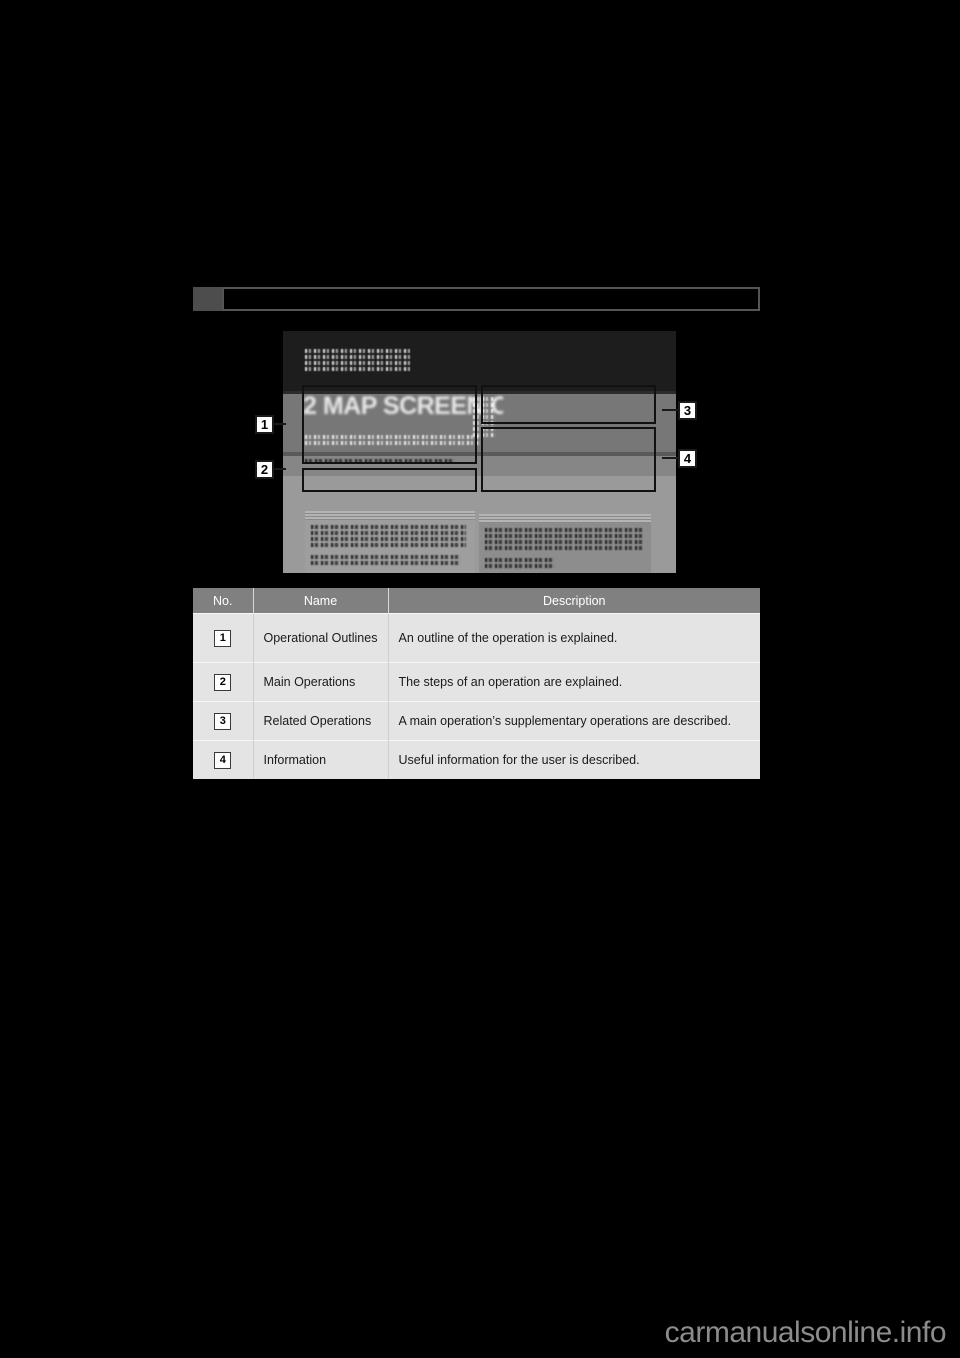 The width and height of the screenshot is (960, 1358). Describe the element at coordinates (264, 424) in the screenshot. I see `callout-badge-1: 1` at that location.